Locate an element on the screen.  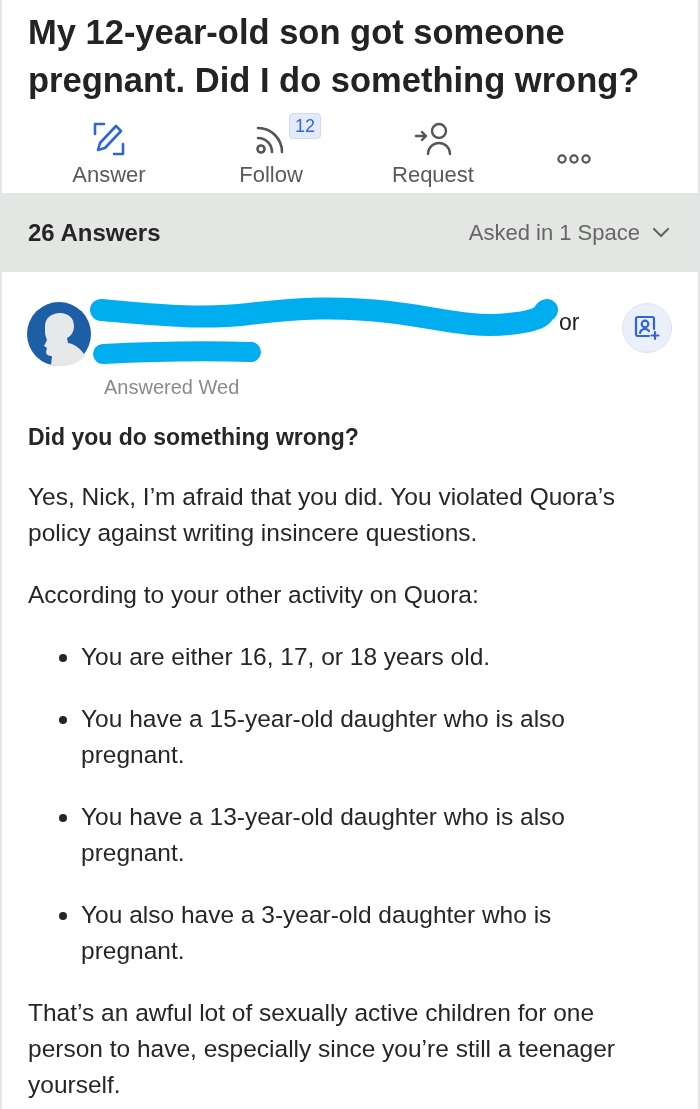
pencil-edit-icon is located at coordinates (109, 139).